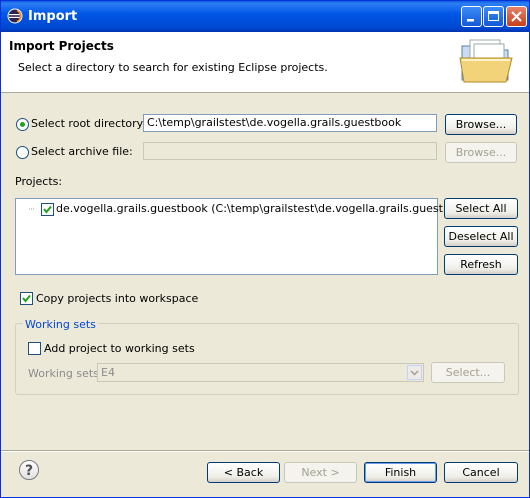 The width and height of the screenshot is (530, 498). Describe the element at coordinates (29, 470) in the screenshot. I see `help-icon: ?` at that location.